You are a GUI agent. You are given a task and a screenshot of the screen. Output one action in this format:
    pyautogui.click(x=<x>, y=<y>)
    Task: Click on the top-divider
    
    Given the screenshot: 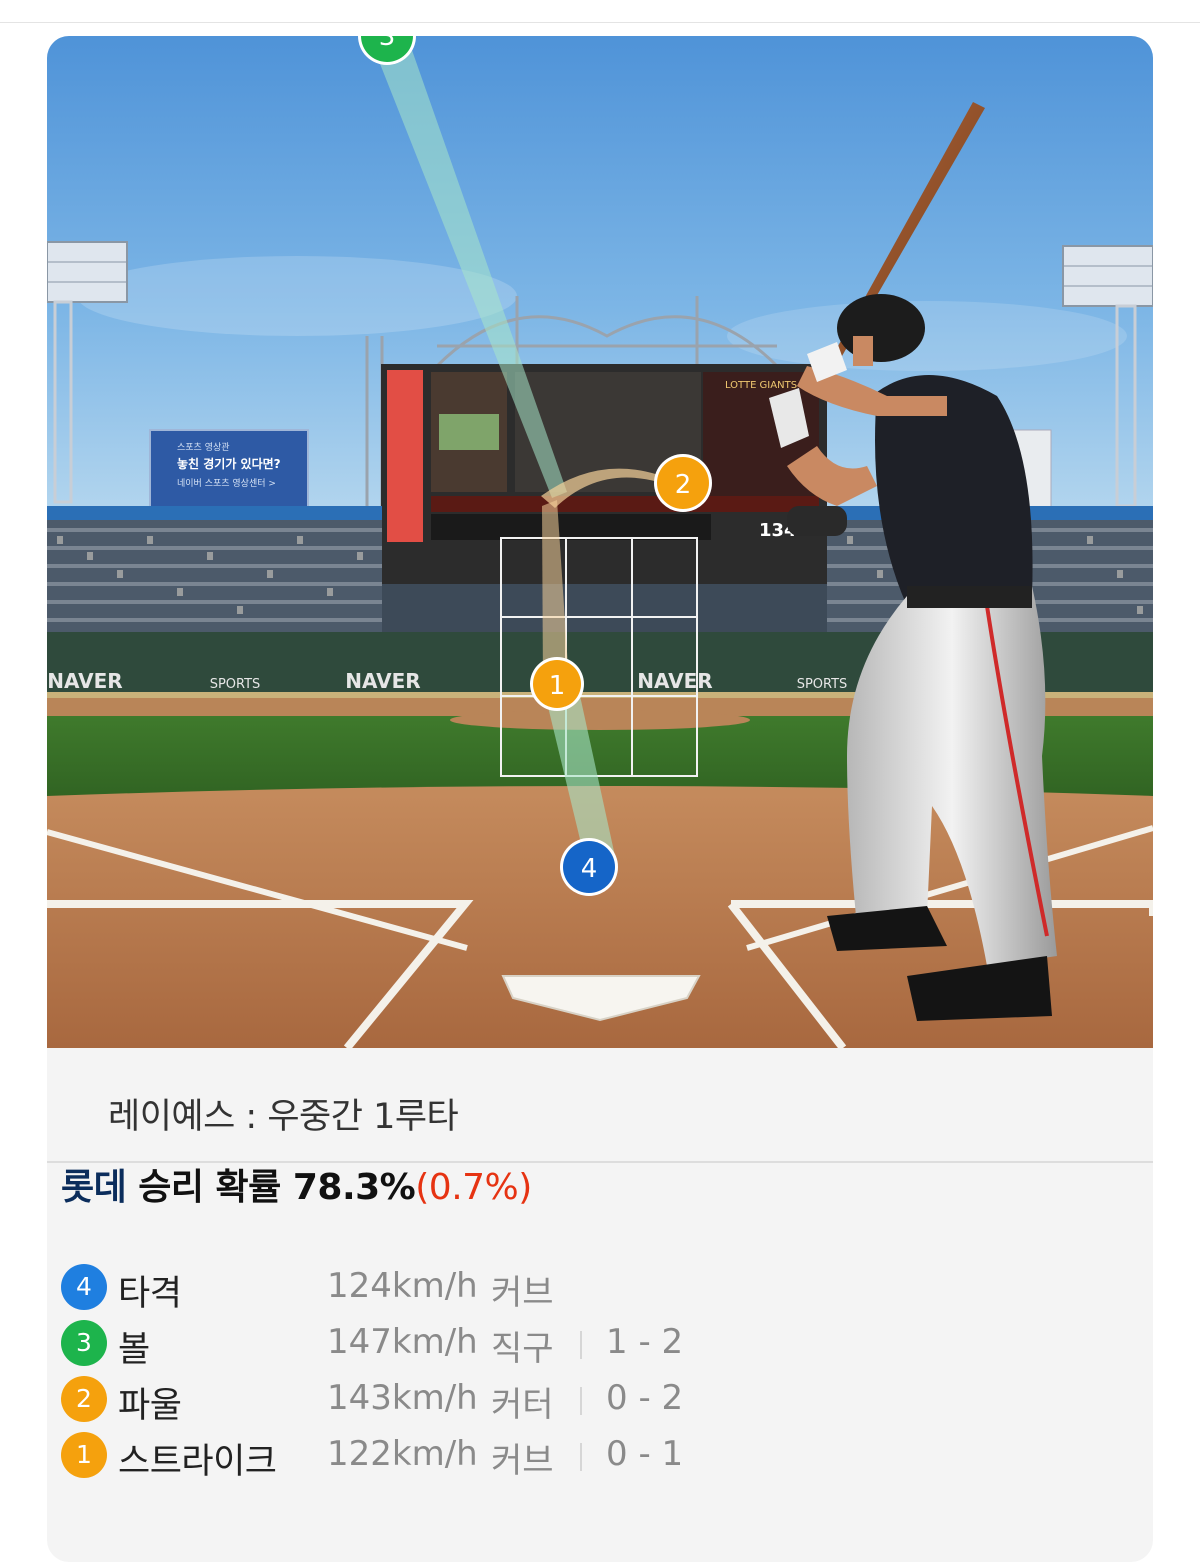 What is the action you would take?
    pyautogui.click(x=600, y=22)
    